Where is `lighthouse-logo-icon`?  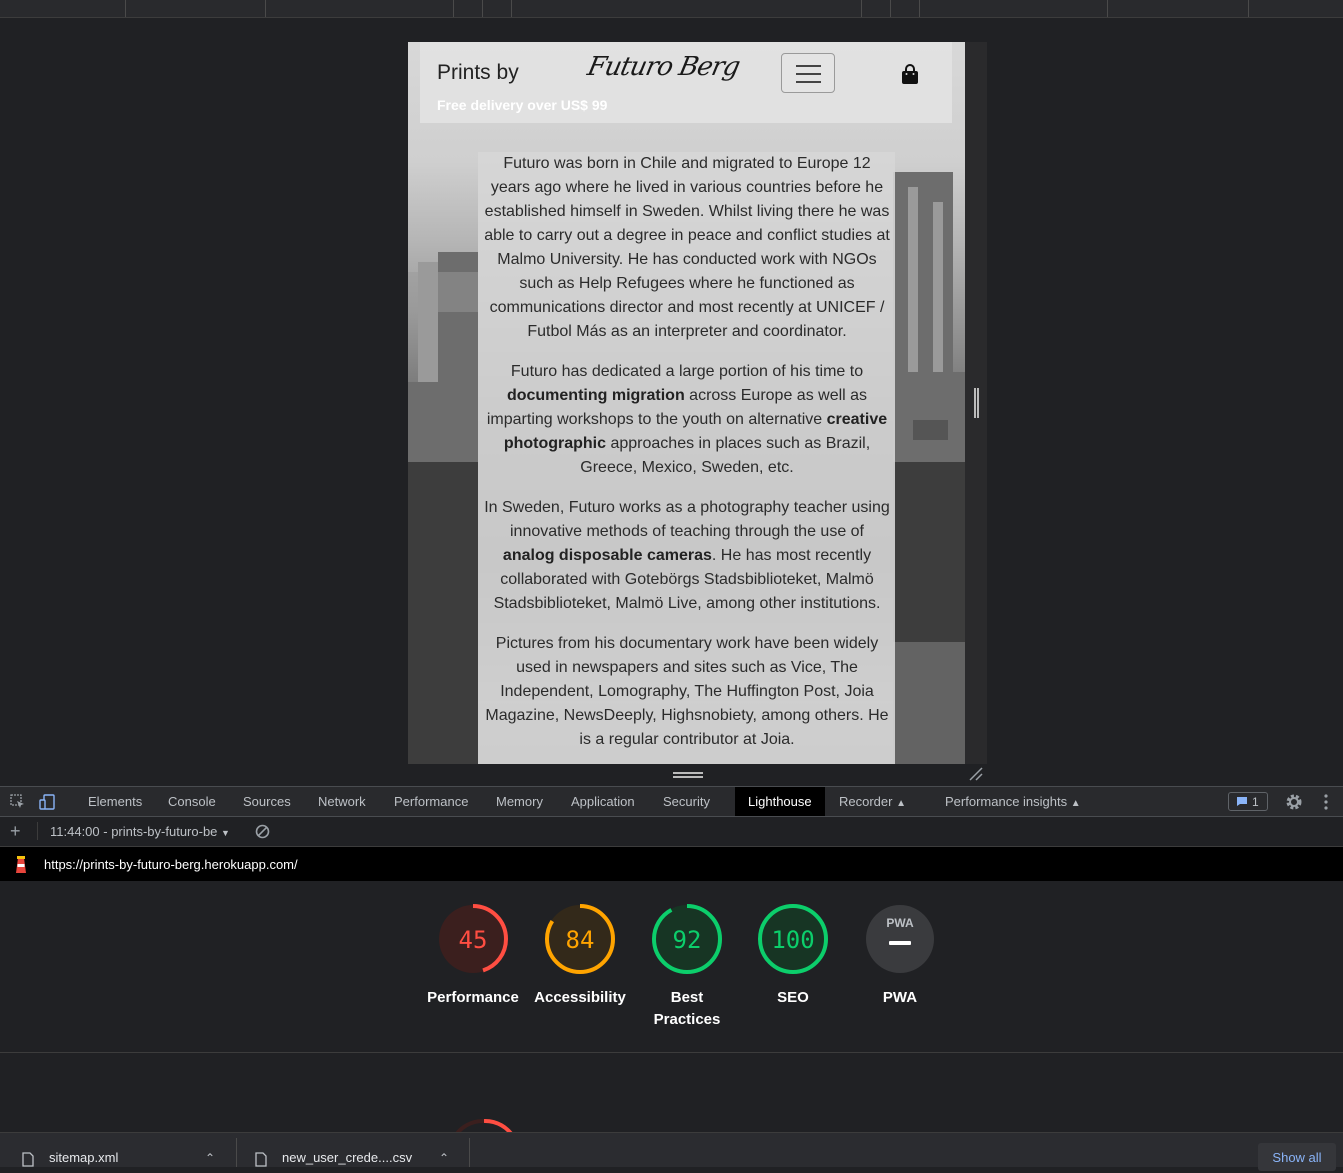 lighthouse-logo-icon is located at coordinates (21, 864).